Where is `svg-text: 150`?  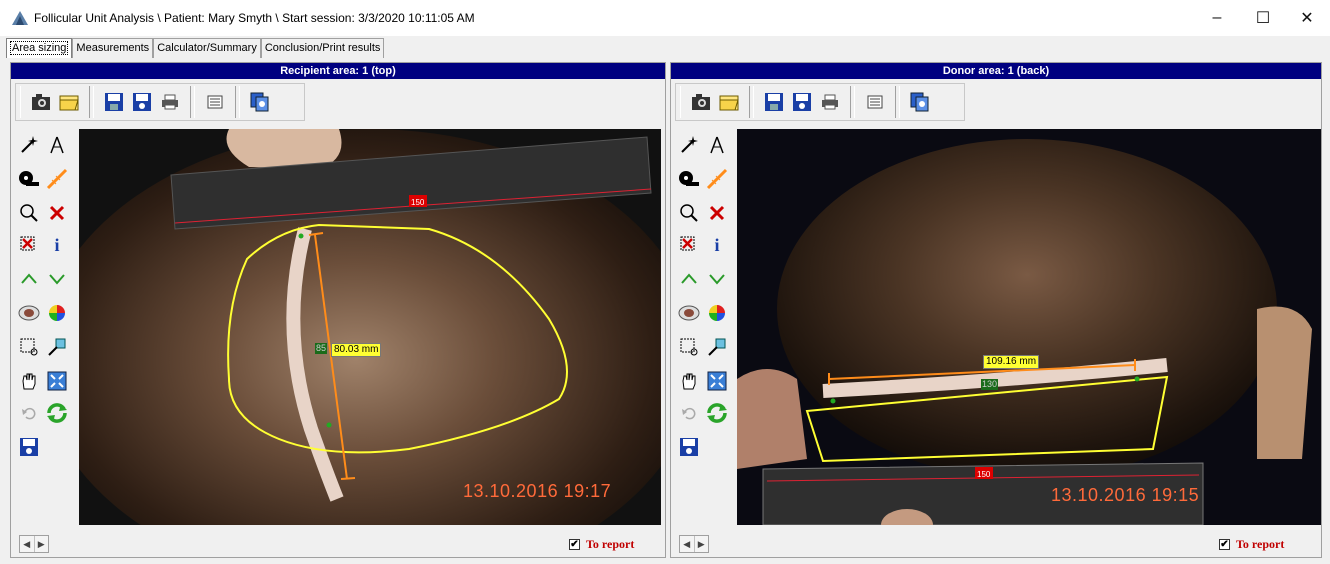 svg-text: 150 is located at coordinates (984, 474).